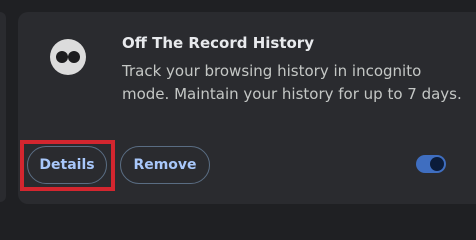 This screenshot has width=476, height=240. I want to click on details-highlight-box, so click(67, 165).